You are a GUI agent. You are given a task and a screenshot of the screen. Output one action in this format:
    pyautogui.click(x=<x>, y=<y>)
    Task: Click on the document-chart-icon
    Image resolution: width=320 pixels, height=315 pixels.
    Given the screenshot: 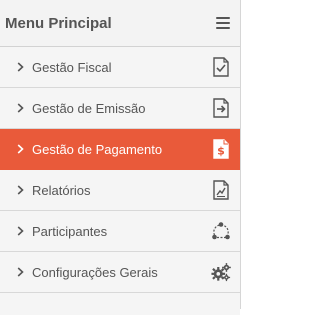 What is the action you would take?
    pyautogui.click(x=221, y=190)
    